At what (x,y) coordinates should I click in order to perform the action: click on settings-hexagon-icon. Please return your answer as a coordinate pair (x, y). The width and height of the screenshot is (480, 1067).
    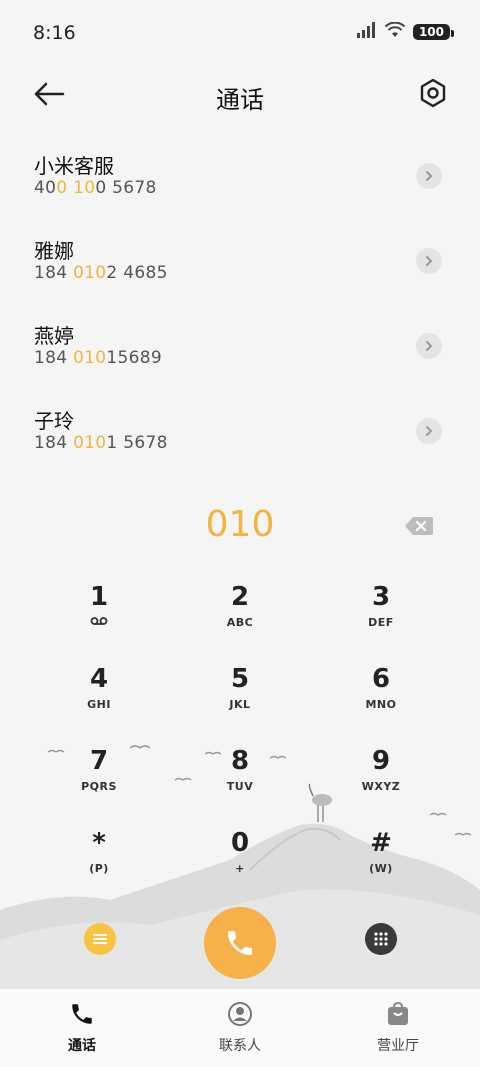
    Looking at the image, I should click on (433, 93).